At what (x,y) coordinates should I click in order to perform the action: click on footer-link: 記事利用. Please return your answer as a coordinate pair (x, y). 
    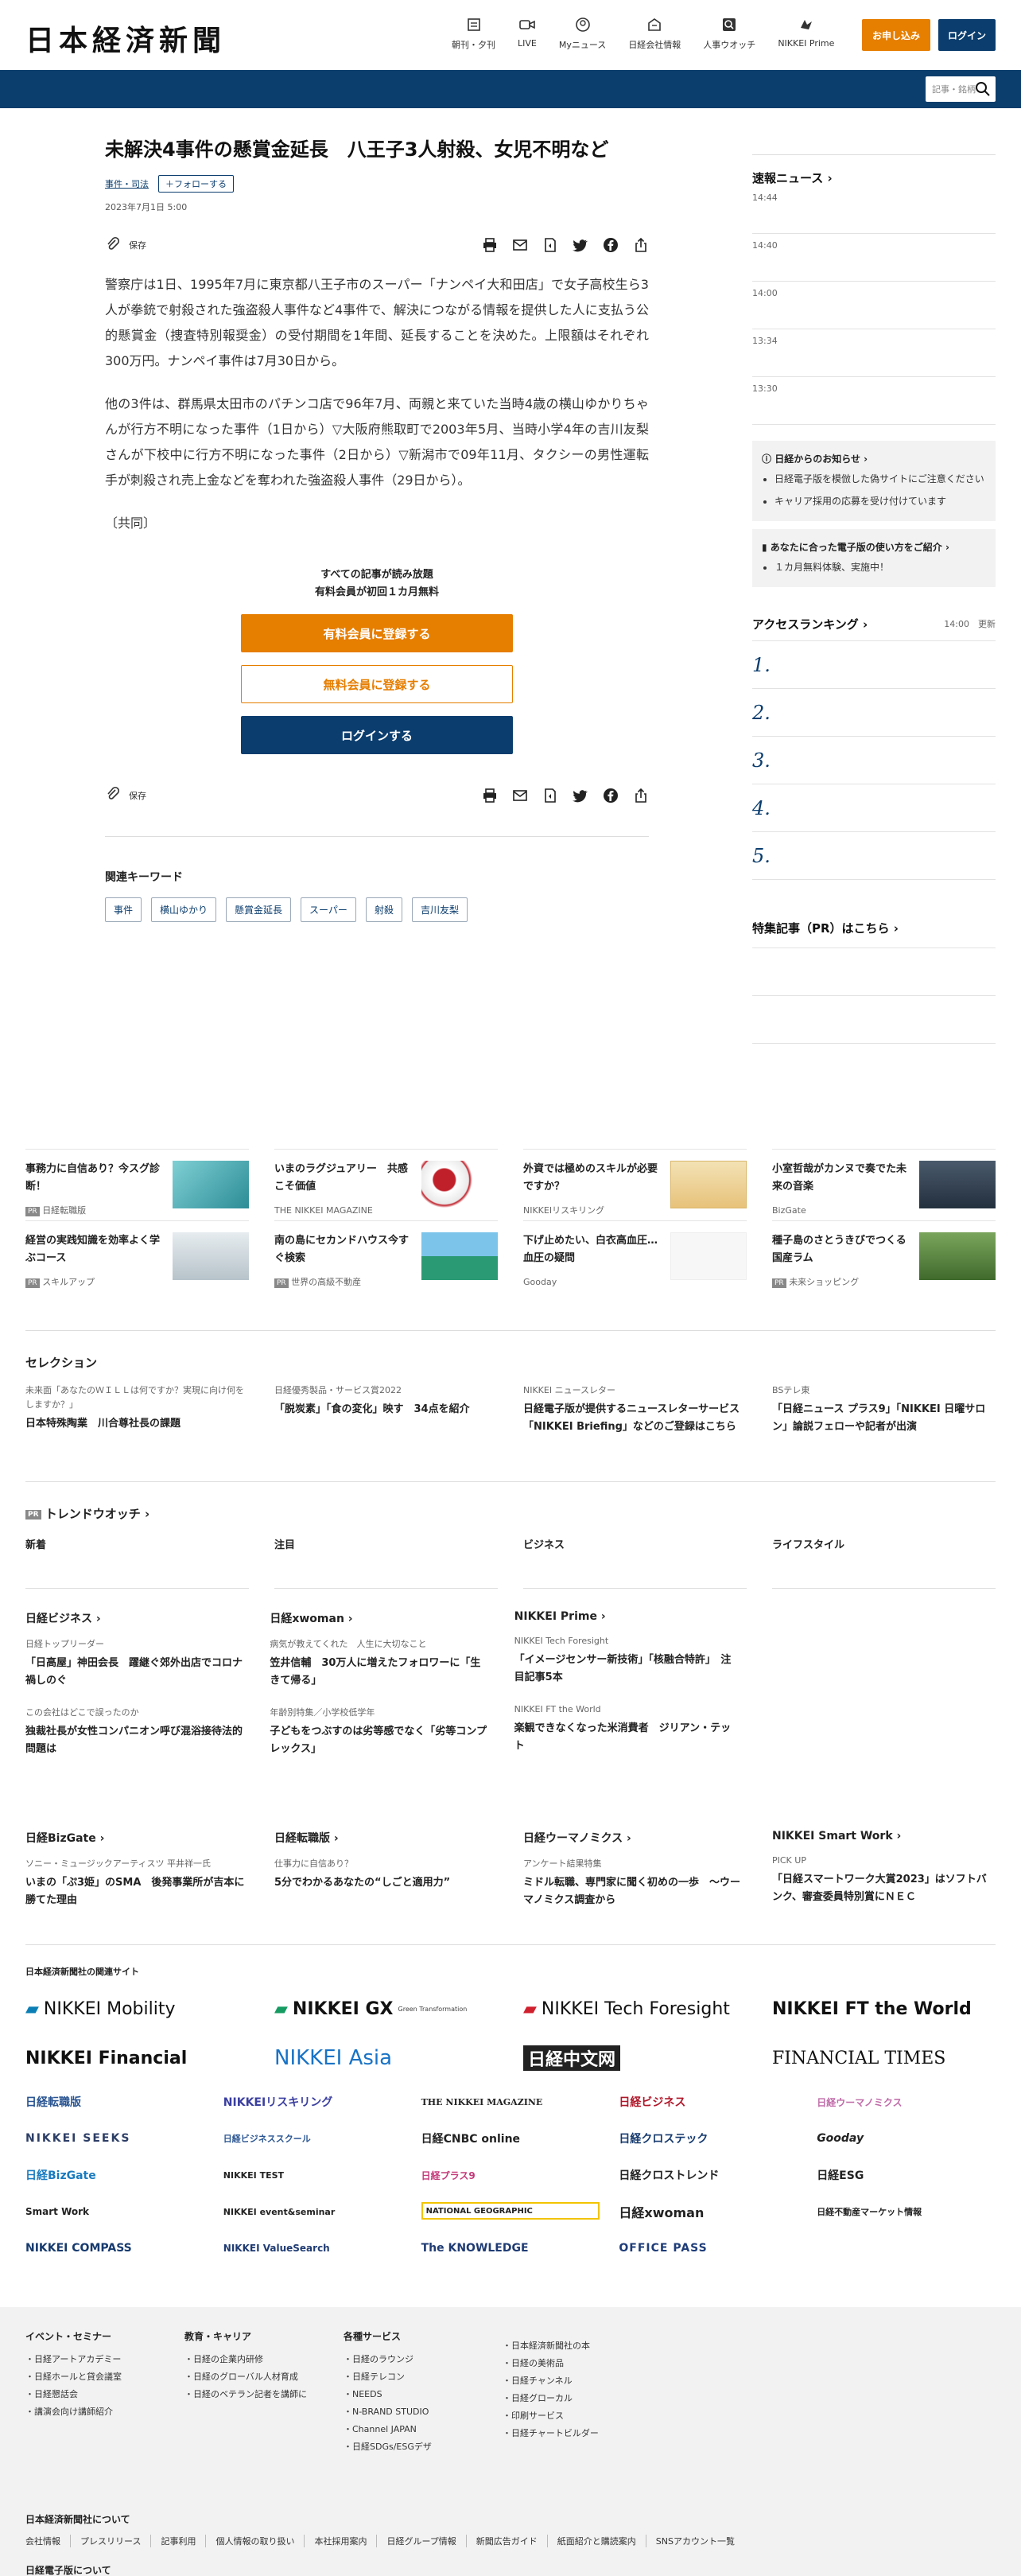
    Looking at the image, I should click on (177, 2541).